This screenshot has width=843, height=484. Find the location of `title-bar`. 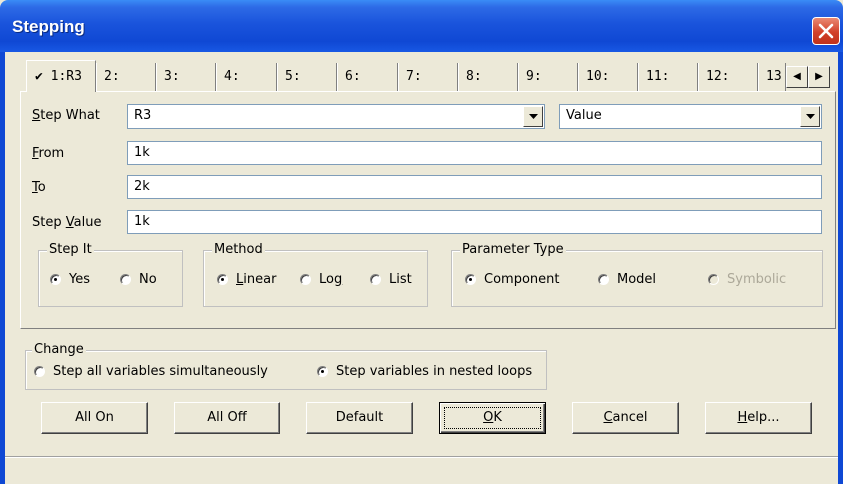

title-bar is located at coordinates (421, 26).